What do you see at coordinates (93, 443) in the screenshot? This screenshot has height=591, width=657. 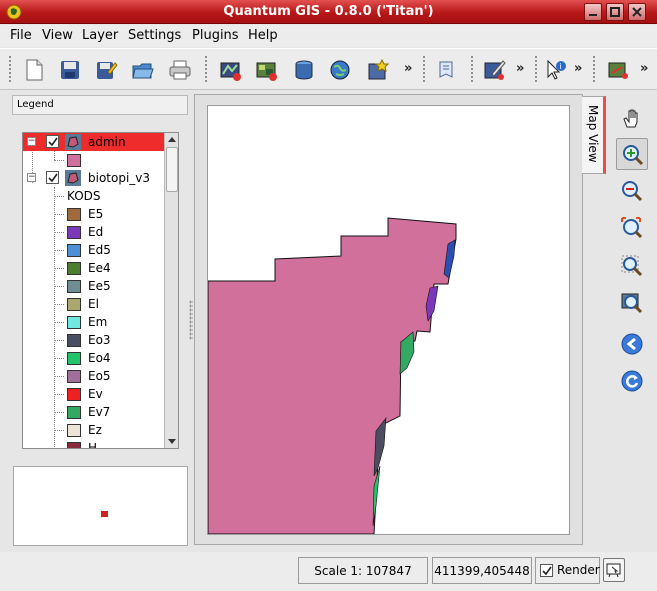 I see `legend-class: H` at bounding box center [93, 443].